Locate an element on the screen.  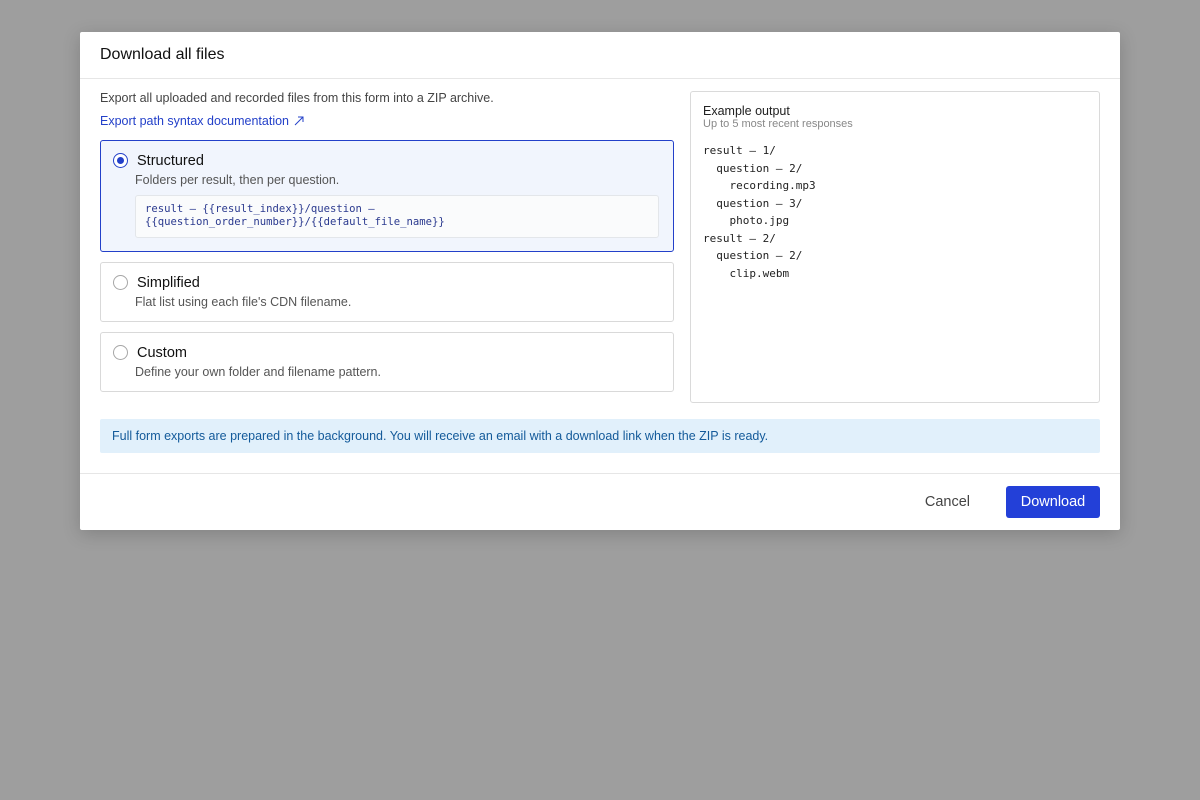
tree-line: result – 2/ is located at coordinates (739, 238).